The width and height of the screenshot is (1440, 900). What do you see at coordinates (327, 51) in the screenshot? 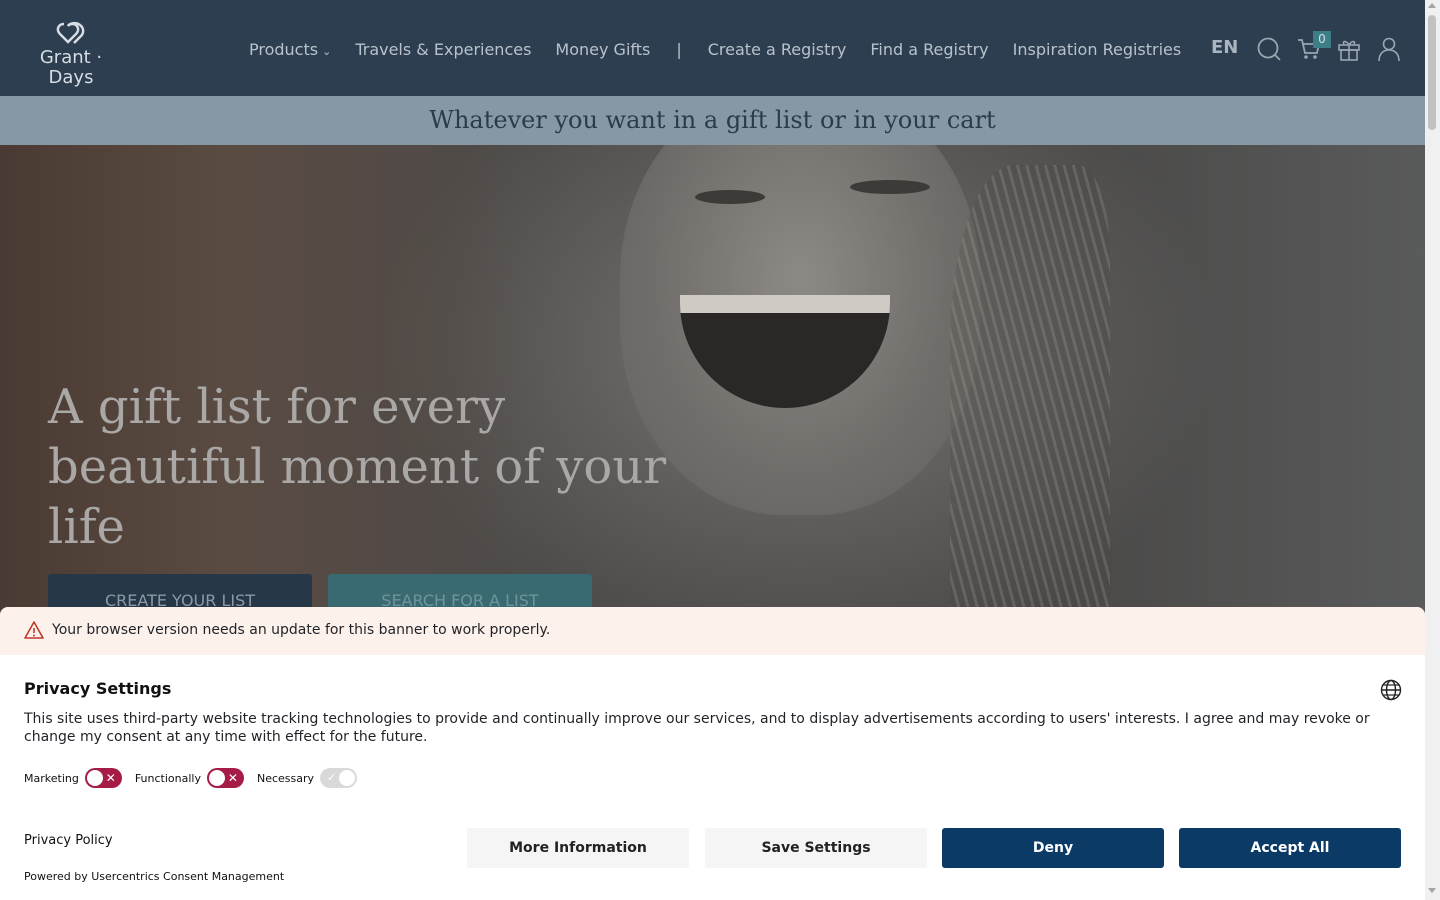
I see `chevron-down-icon: ⌄` at bounding box center [327, 51].